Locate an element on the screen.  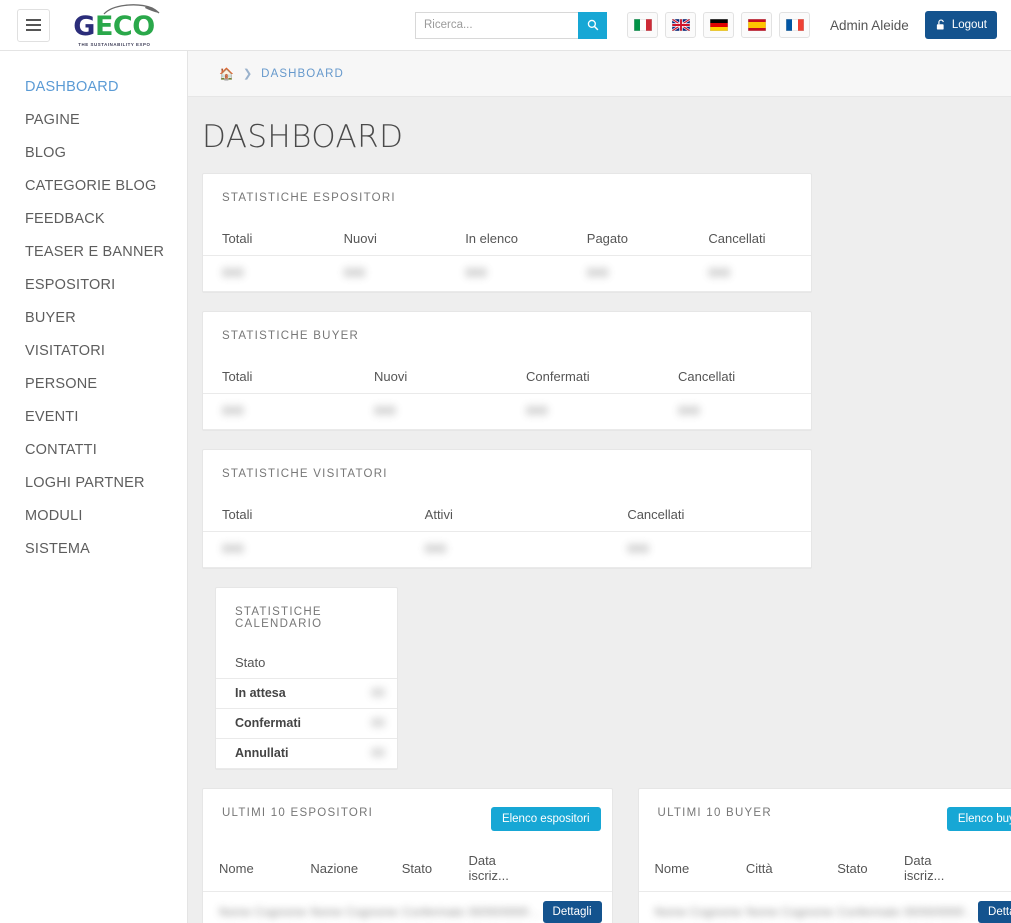
search-group is located at coordinates (511, 25).